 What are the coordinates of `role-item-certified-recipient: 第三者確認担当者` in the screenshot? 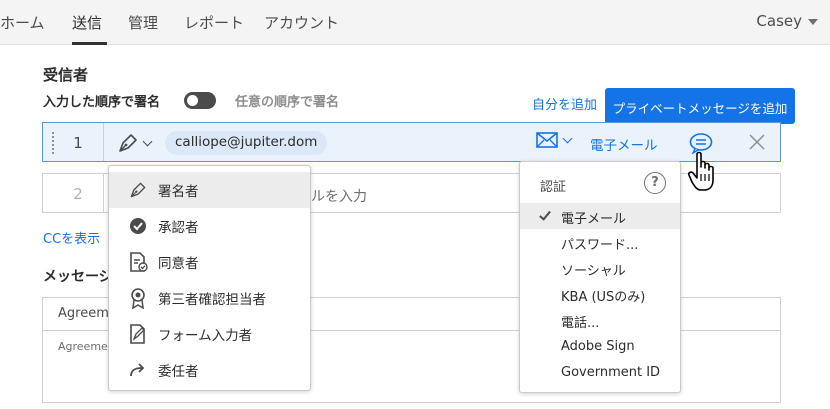 It's located at (209, 298).